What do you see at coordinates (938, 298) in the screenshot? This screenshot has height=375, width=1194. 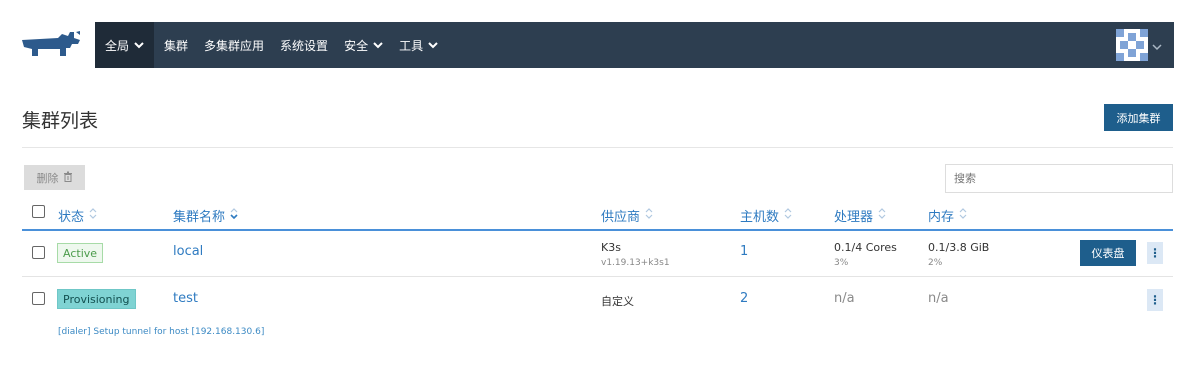 I see `memory-usage: n/a` at bounding box center [938, 298].